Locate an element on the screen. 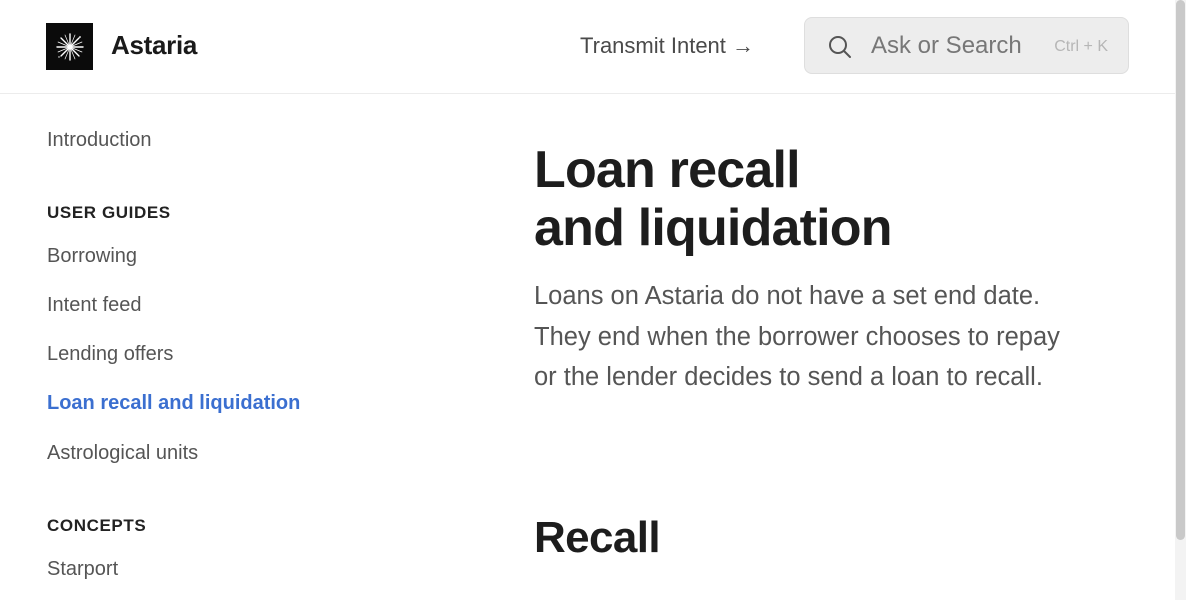 This screenshot has height=600, width=1186. sidebar-section-concepts: CONCEPTS is located at coordinates (97, 525).